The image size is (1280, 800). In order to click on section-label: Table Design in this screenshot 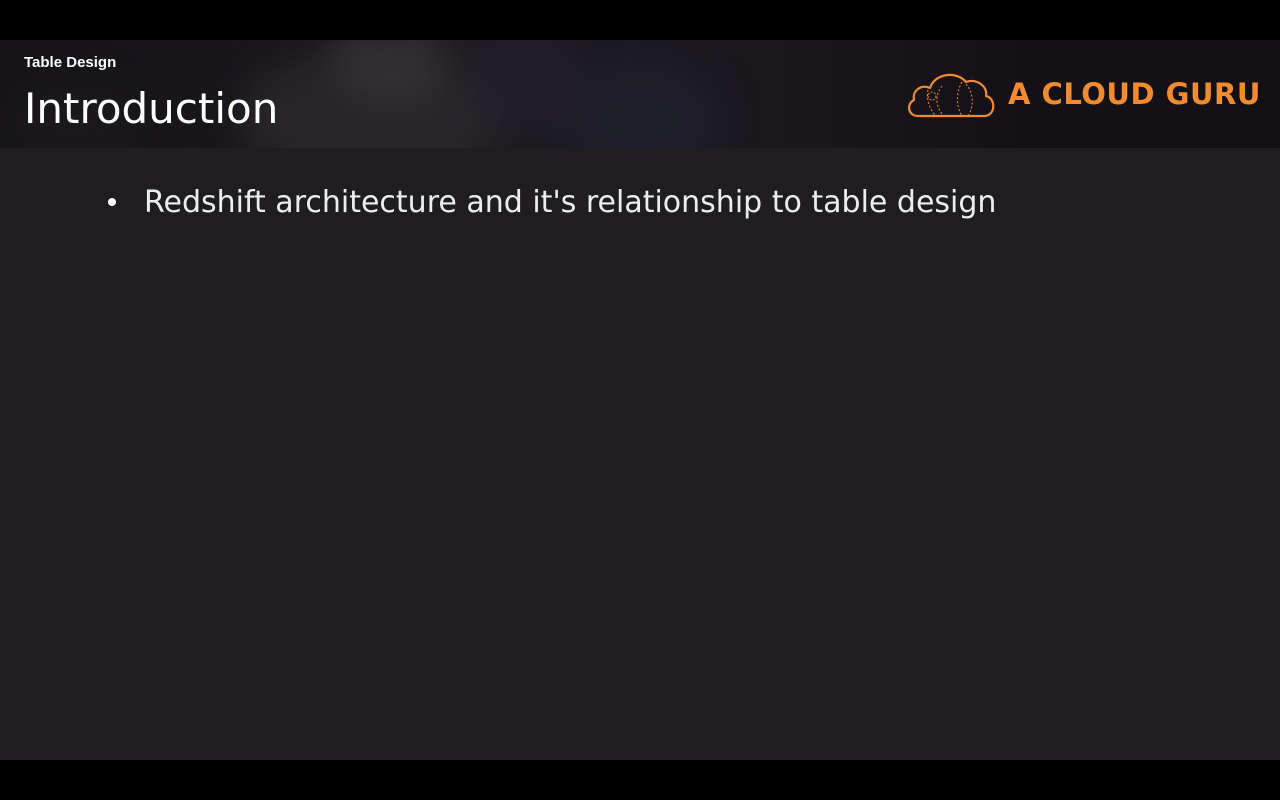, I will do `click(70, 62)`.